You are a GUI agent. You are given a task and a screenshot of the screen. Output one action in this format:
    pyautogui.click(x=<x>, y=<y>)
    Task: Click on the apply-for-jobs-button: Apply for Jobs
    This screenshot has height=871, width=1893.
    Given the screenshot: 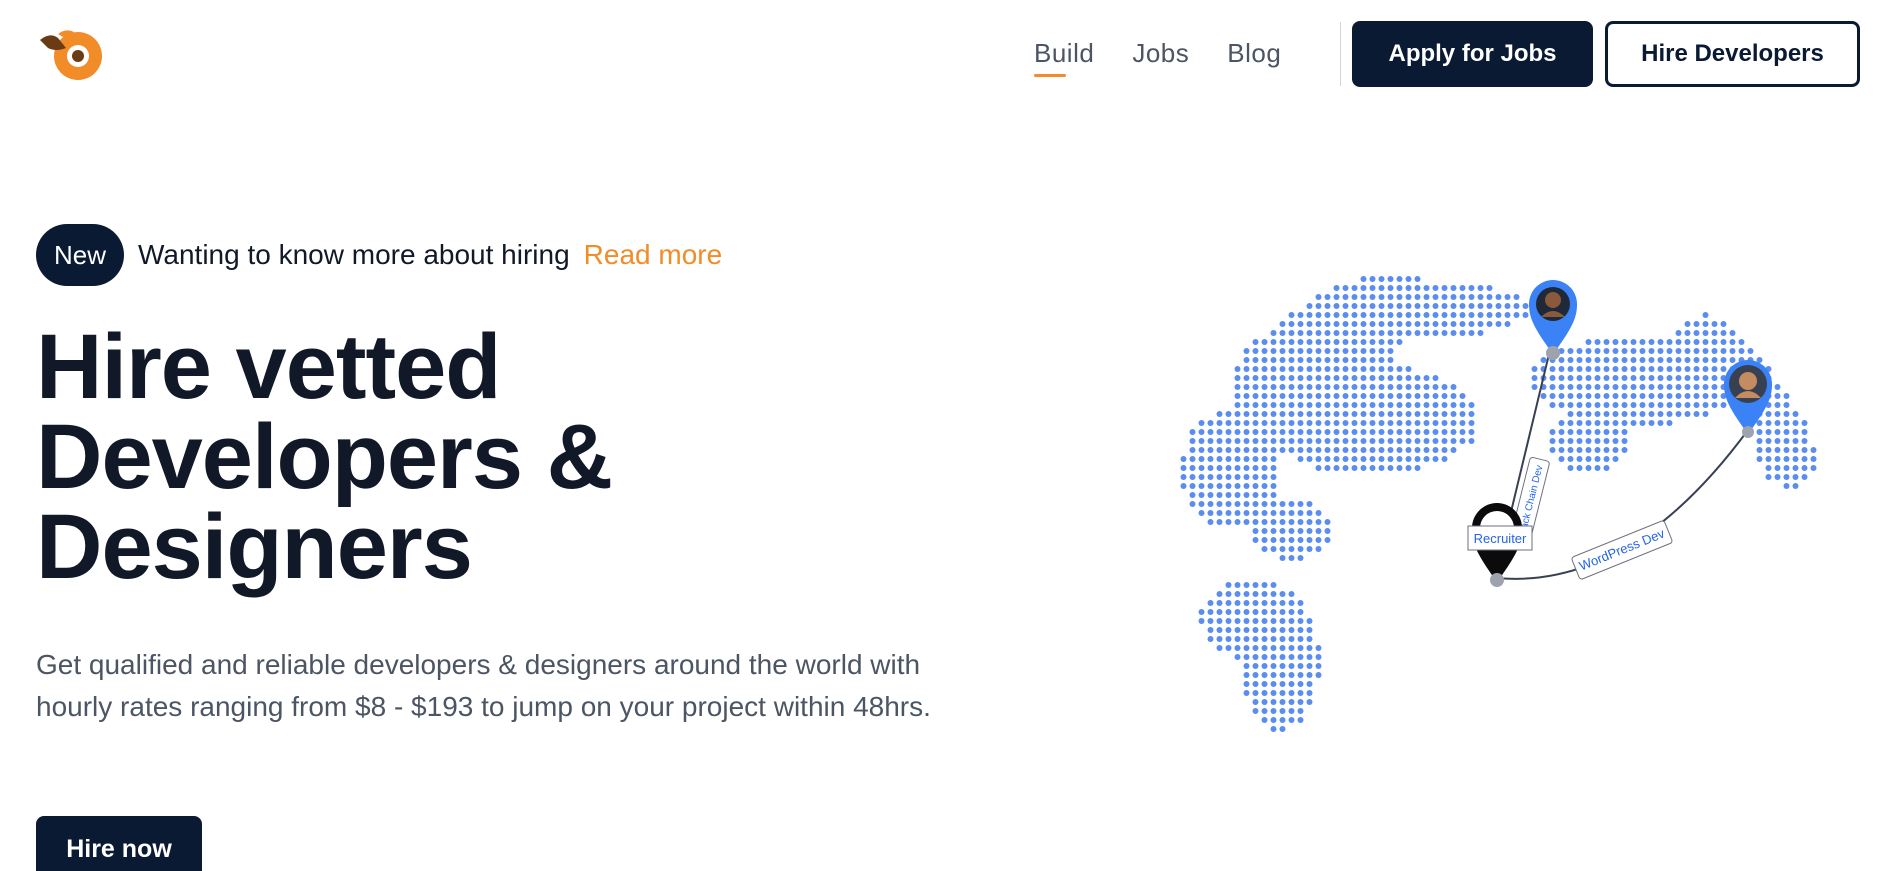 What is the action you would take?
    pyautogui.click(x=1472, y=54)
    